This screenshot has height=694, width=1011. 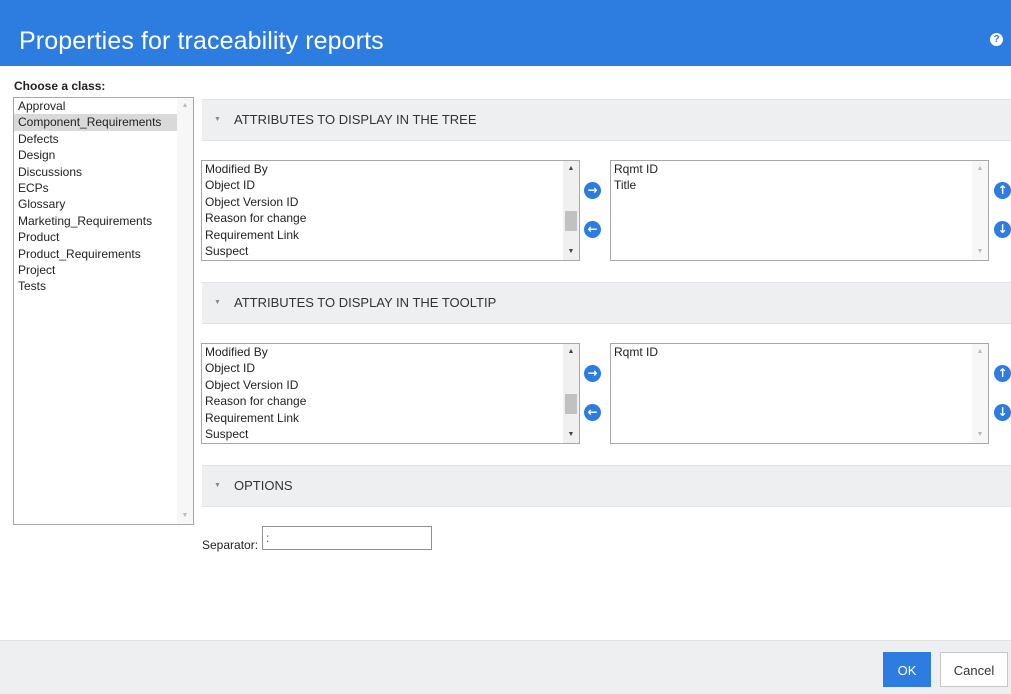 I want to click on tooltip-section-header: ▼ ATTRIBUTES TO DISPLAY IN THE TOOLTIP, so click(x=606, y=303).